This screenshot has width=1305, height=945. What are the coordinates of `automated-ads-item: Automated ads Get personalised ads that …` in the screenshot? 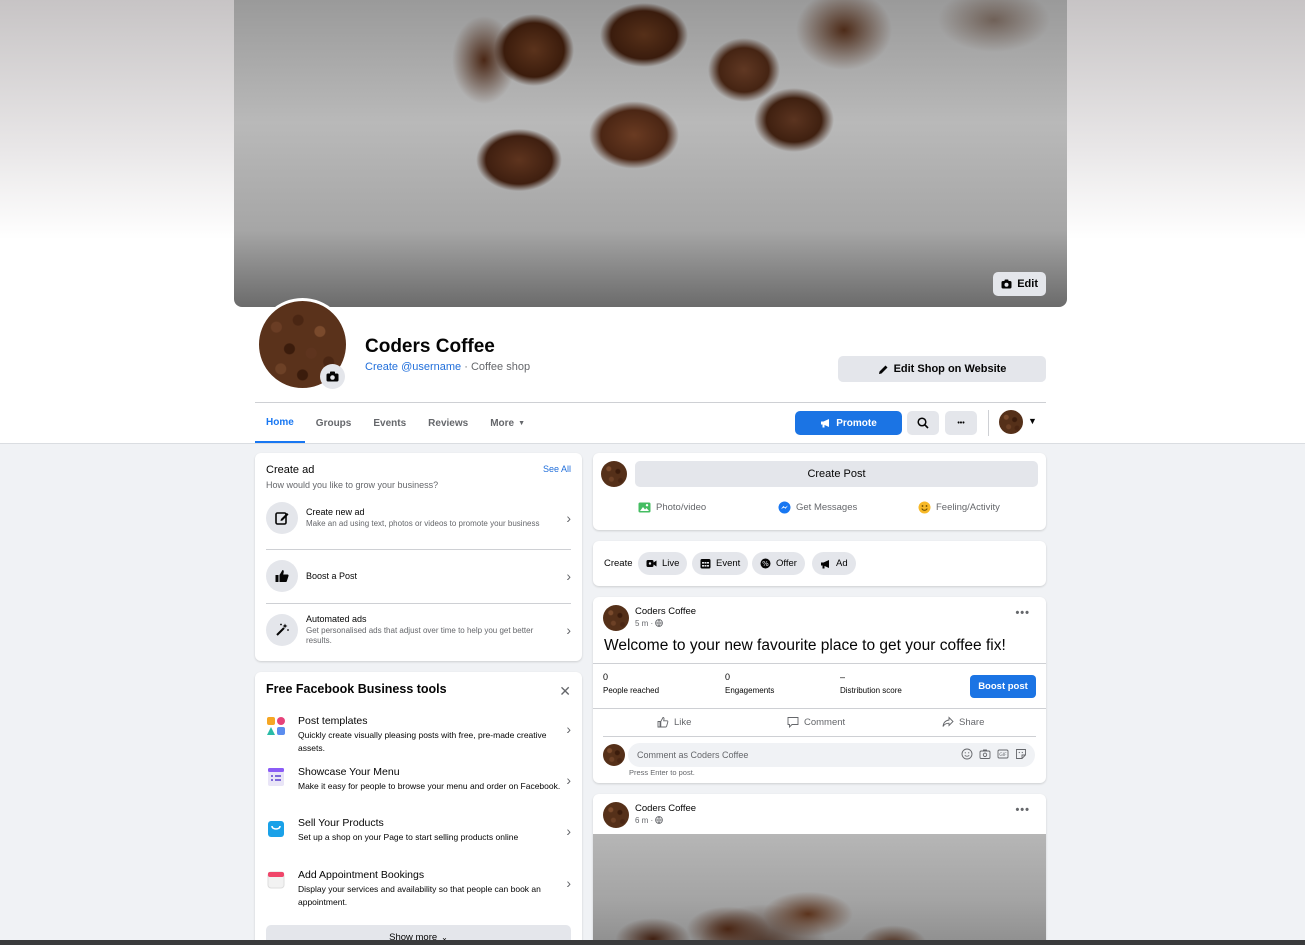 It's located at (418, 630).